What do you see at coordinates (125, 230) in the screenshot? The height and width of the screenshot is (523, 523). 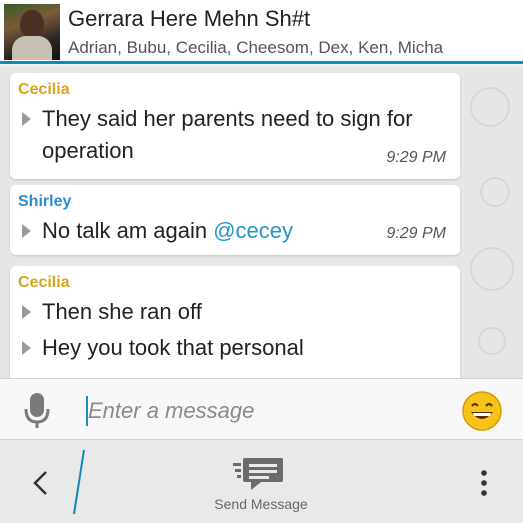 I see `message-text: No talk am again` at bounding box center [125, 230].